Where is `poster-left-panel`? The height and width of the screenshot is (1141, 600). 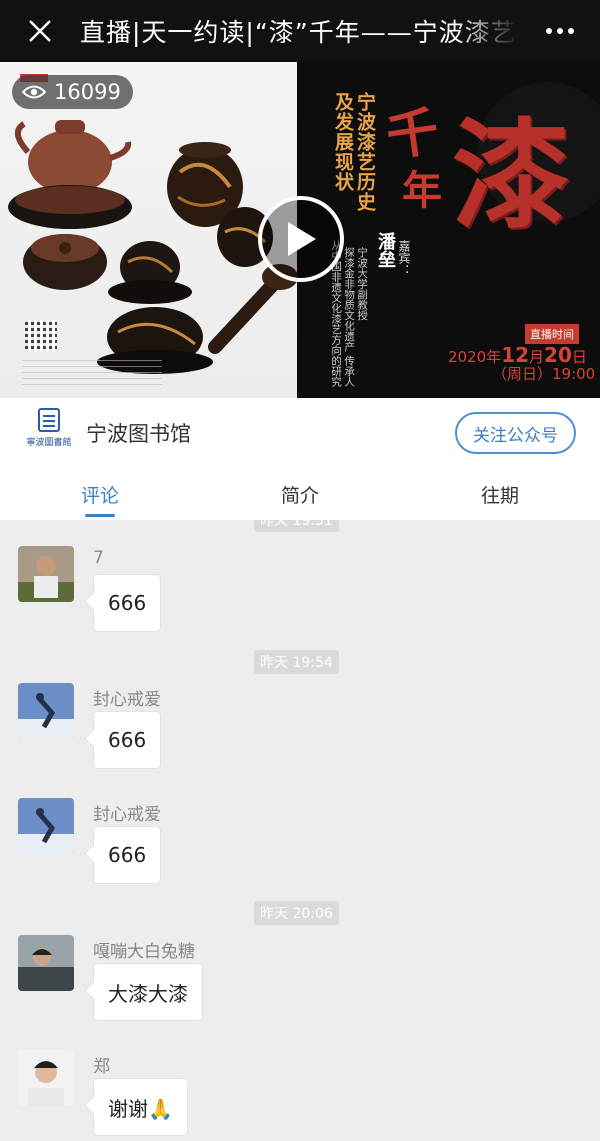 poster-left-panel is located at coordinates (149, 230).